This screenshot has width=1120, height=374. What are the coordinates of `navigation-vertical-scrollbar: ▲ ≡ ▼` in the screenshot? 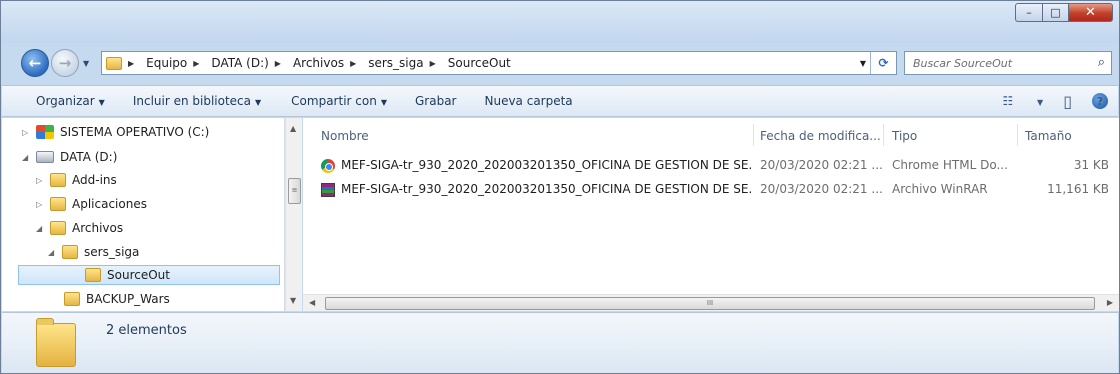 It's located at (293, 214).